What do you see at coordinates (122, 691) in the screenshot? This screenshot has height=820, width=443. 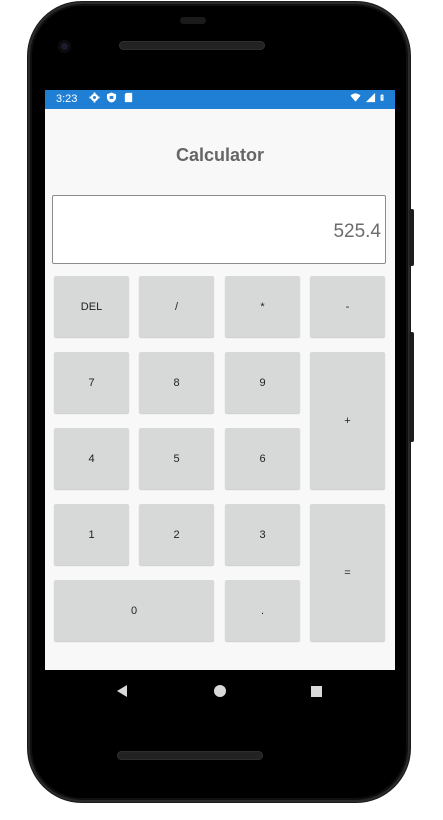 I see `back-icon` at bounding box center [122, 691].